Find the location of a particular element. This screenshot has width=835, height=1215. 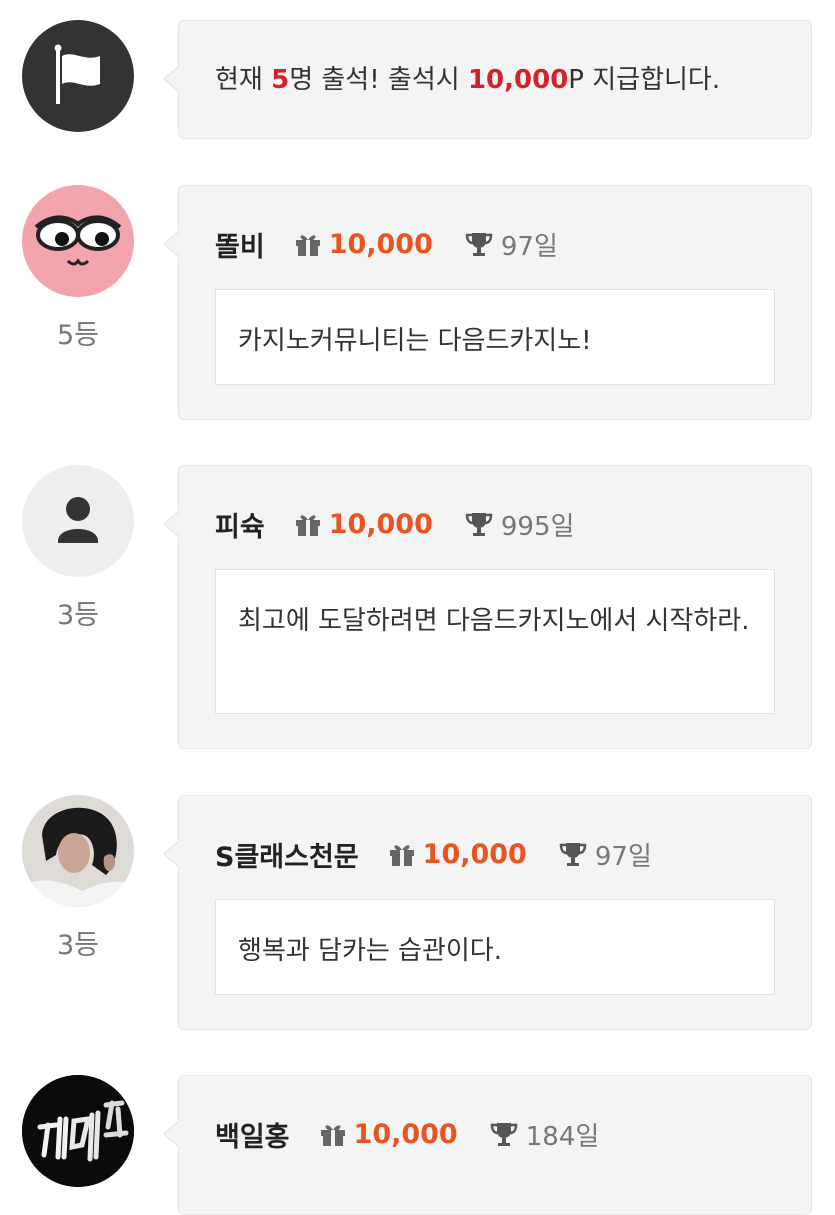

attendance-notice: 현재 5명 출석! 출석시 10,000P 지급합니다. is located at coordinates (417, 80).